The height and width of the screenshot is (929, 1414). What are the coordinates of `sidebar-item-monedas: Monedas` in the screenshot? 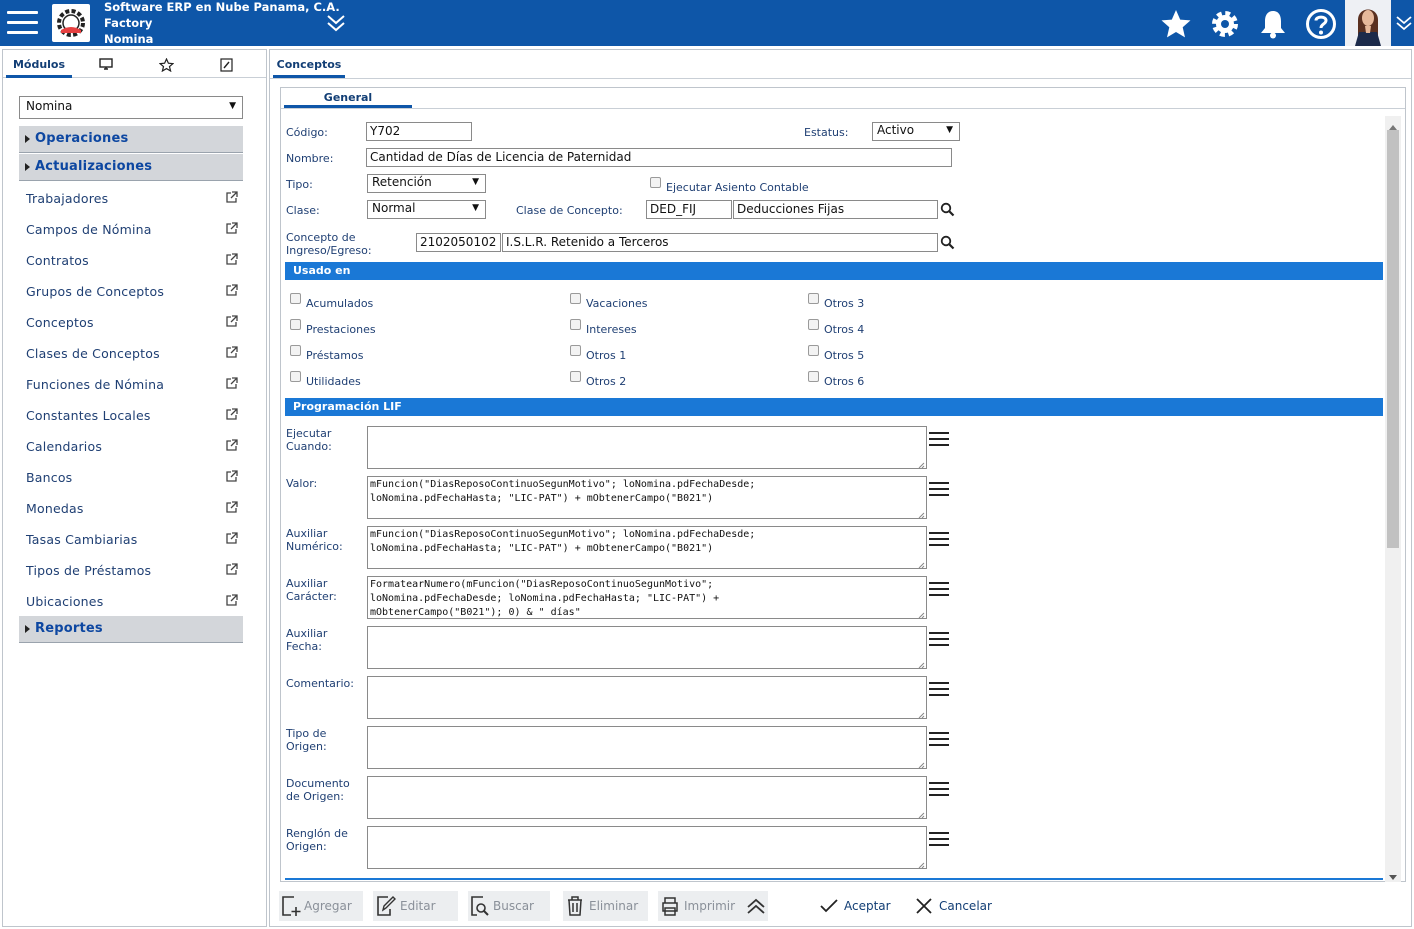 It's located at (132, 511).